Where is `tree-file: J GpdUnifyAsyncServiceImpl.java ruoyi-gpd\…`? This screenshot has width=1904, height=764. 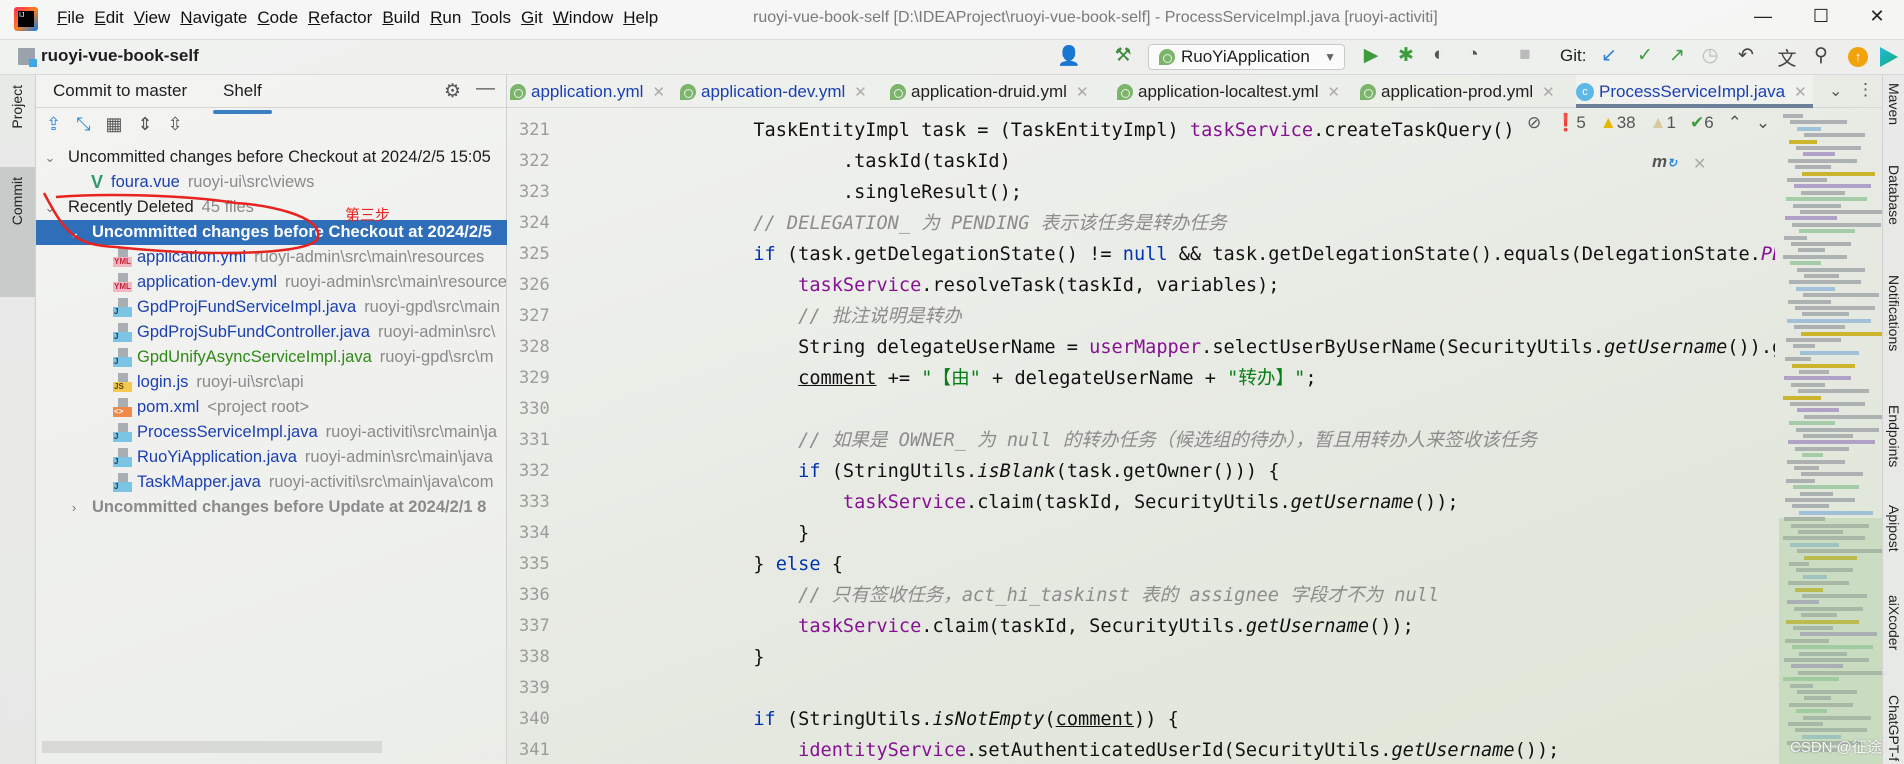 tree-file: J GpdUnifyAsyncServiceImpl.java ruoyi-gpd\… is located at coordinates (271, 357).